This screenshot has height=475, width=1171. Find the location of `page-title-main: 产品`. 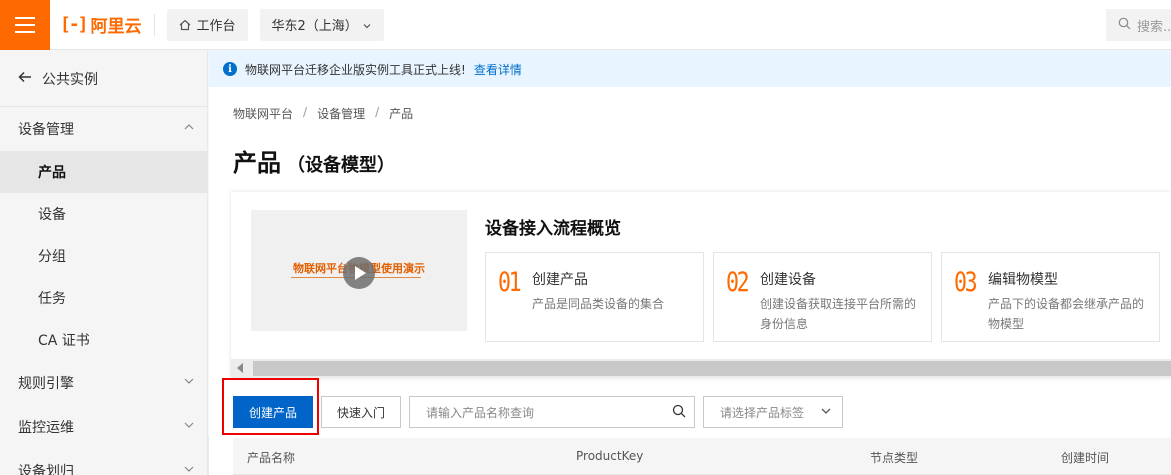

page-title-main: 产品 is located at coordinates (257, 163).